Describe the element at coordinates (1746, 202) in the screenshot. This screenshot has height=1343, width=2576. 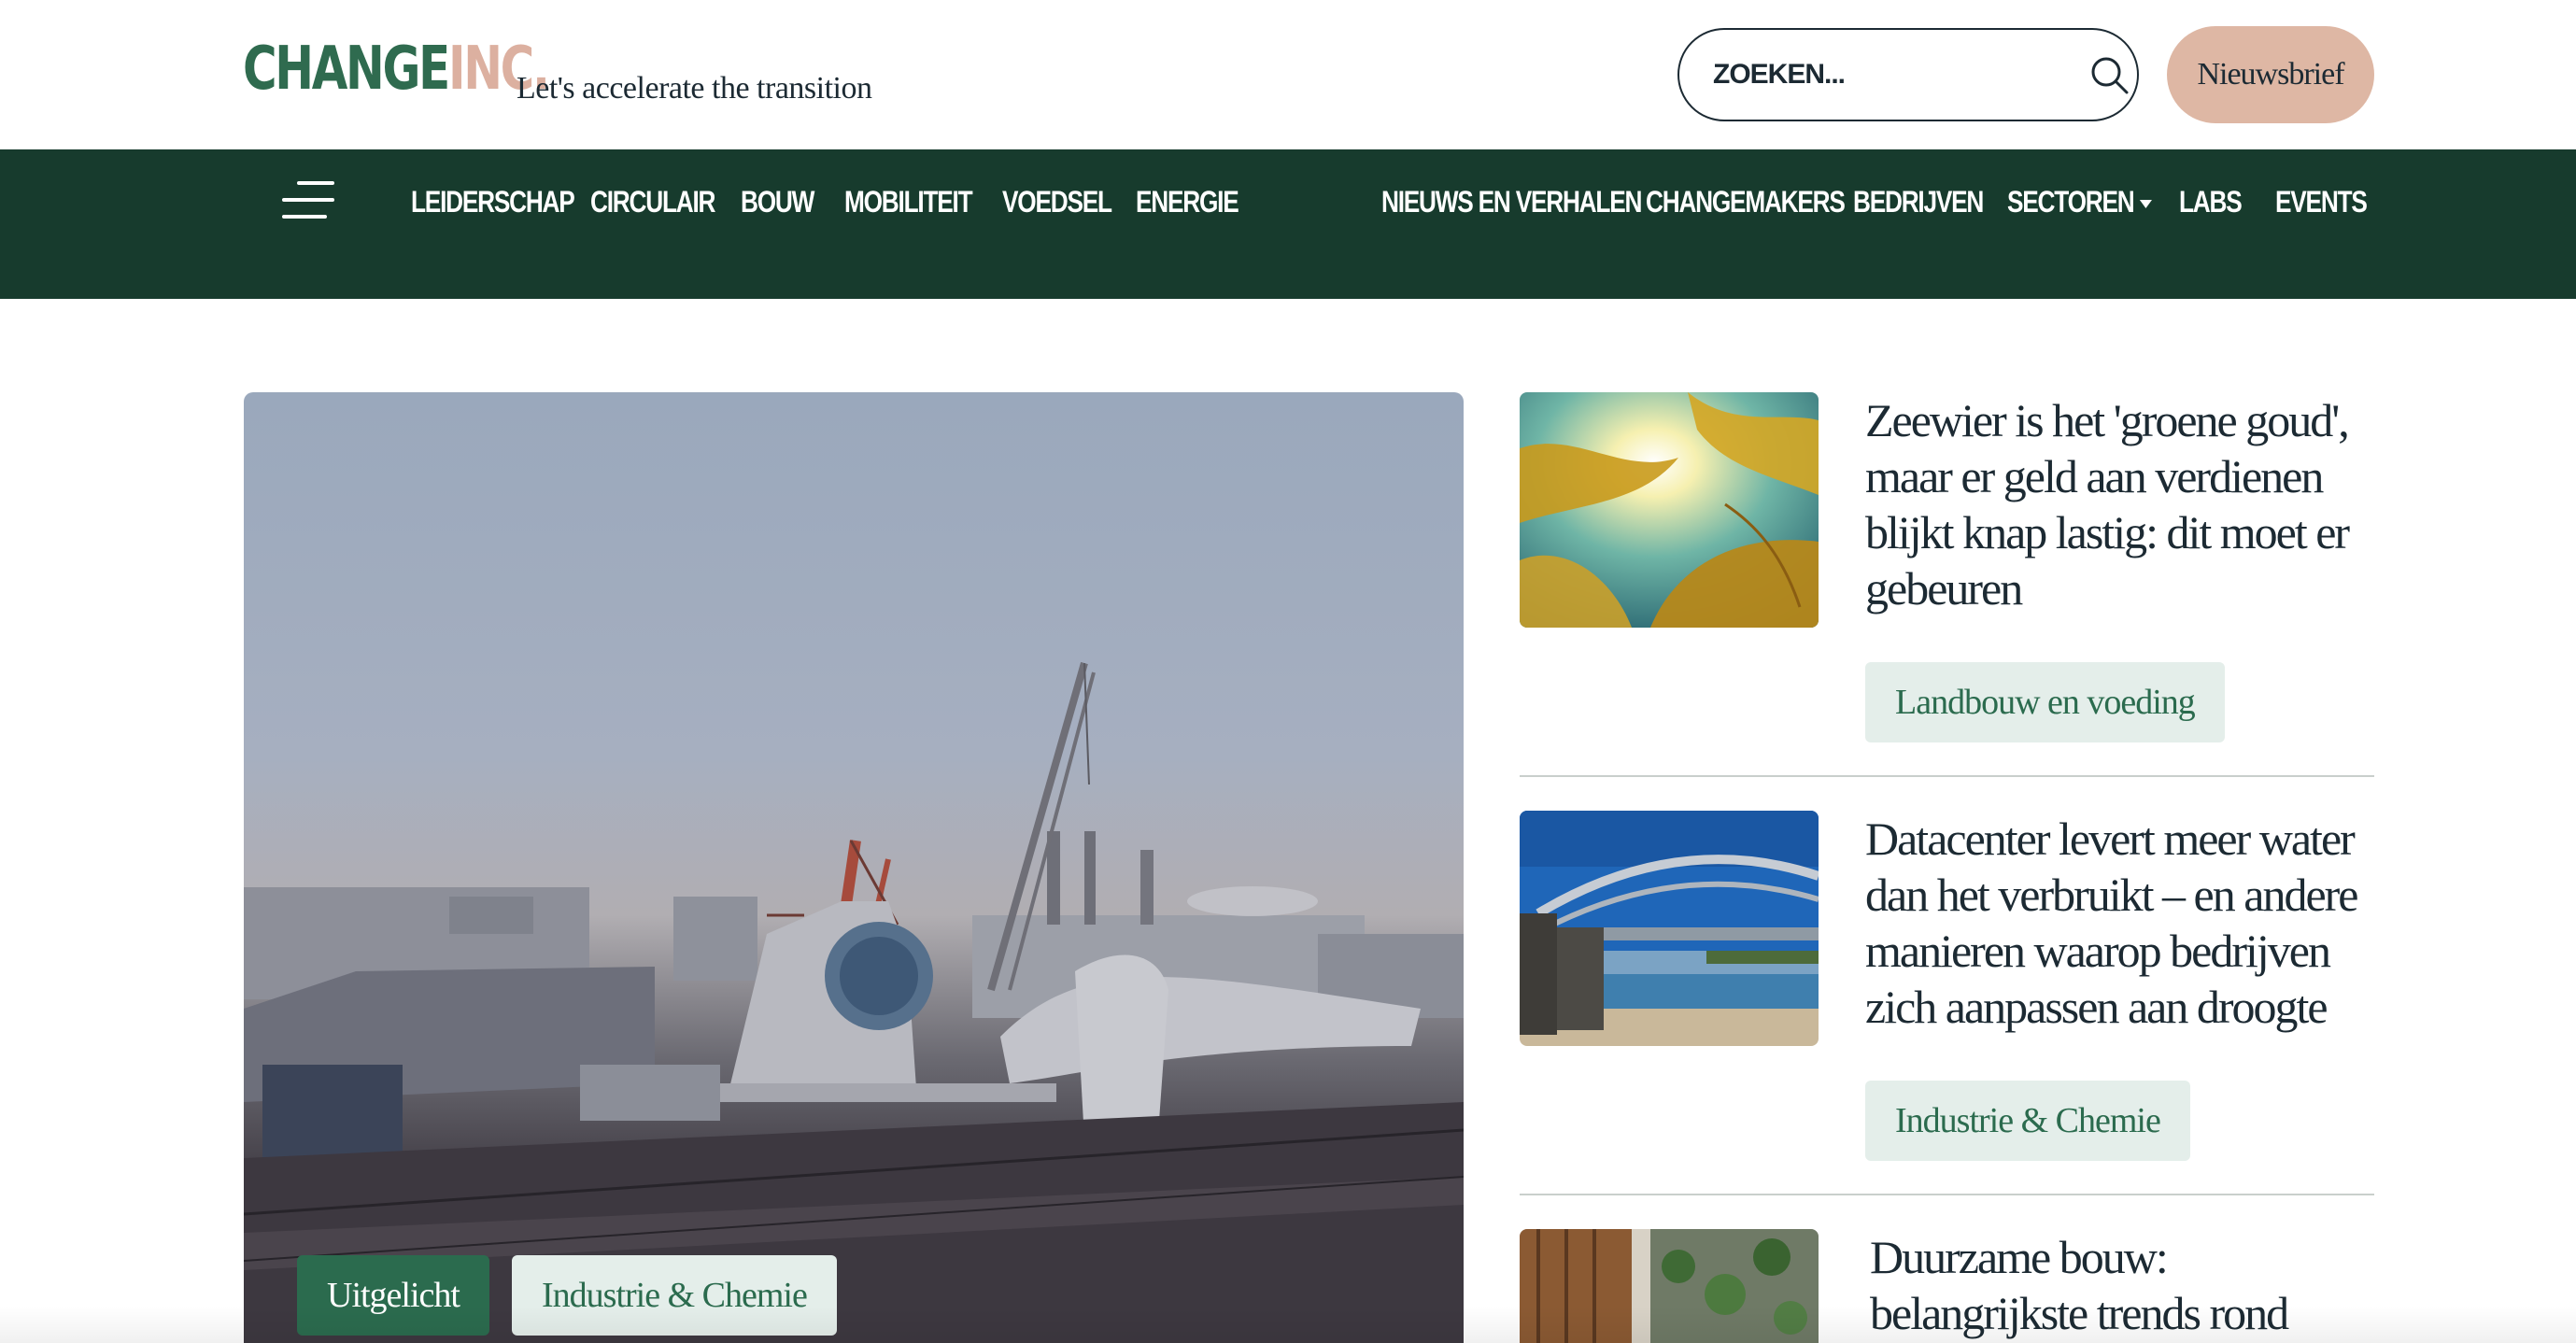
I see `nav-item-changemakers: CHANGEMAKERS` at that location.